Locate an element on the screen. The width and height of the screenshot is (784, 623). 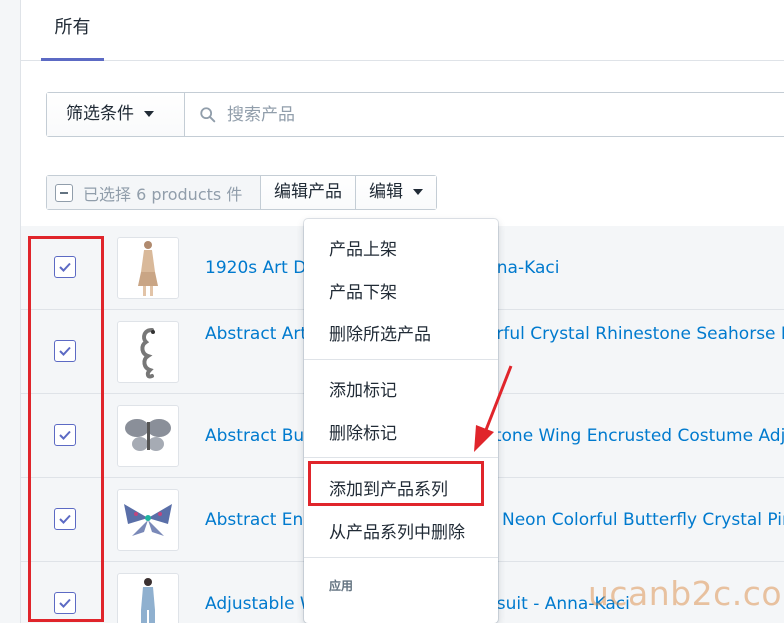
filter-bar: 筛选条件 is located at coordinates (415, 114).